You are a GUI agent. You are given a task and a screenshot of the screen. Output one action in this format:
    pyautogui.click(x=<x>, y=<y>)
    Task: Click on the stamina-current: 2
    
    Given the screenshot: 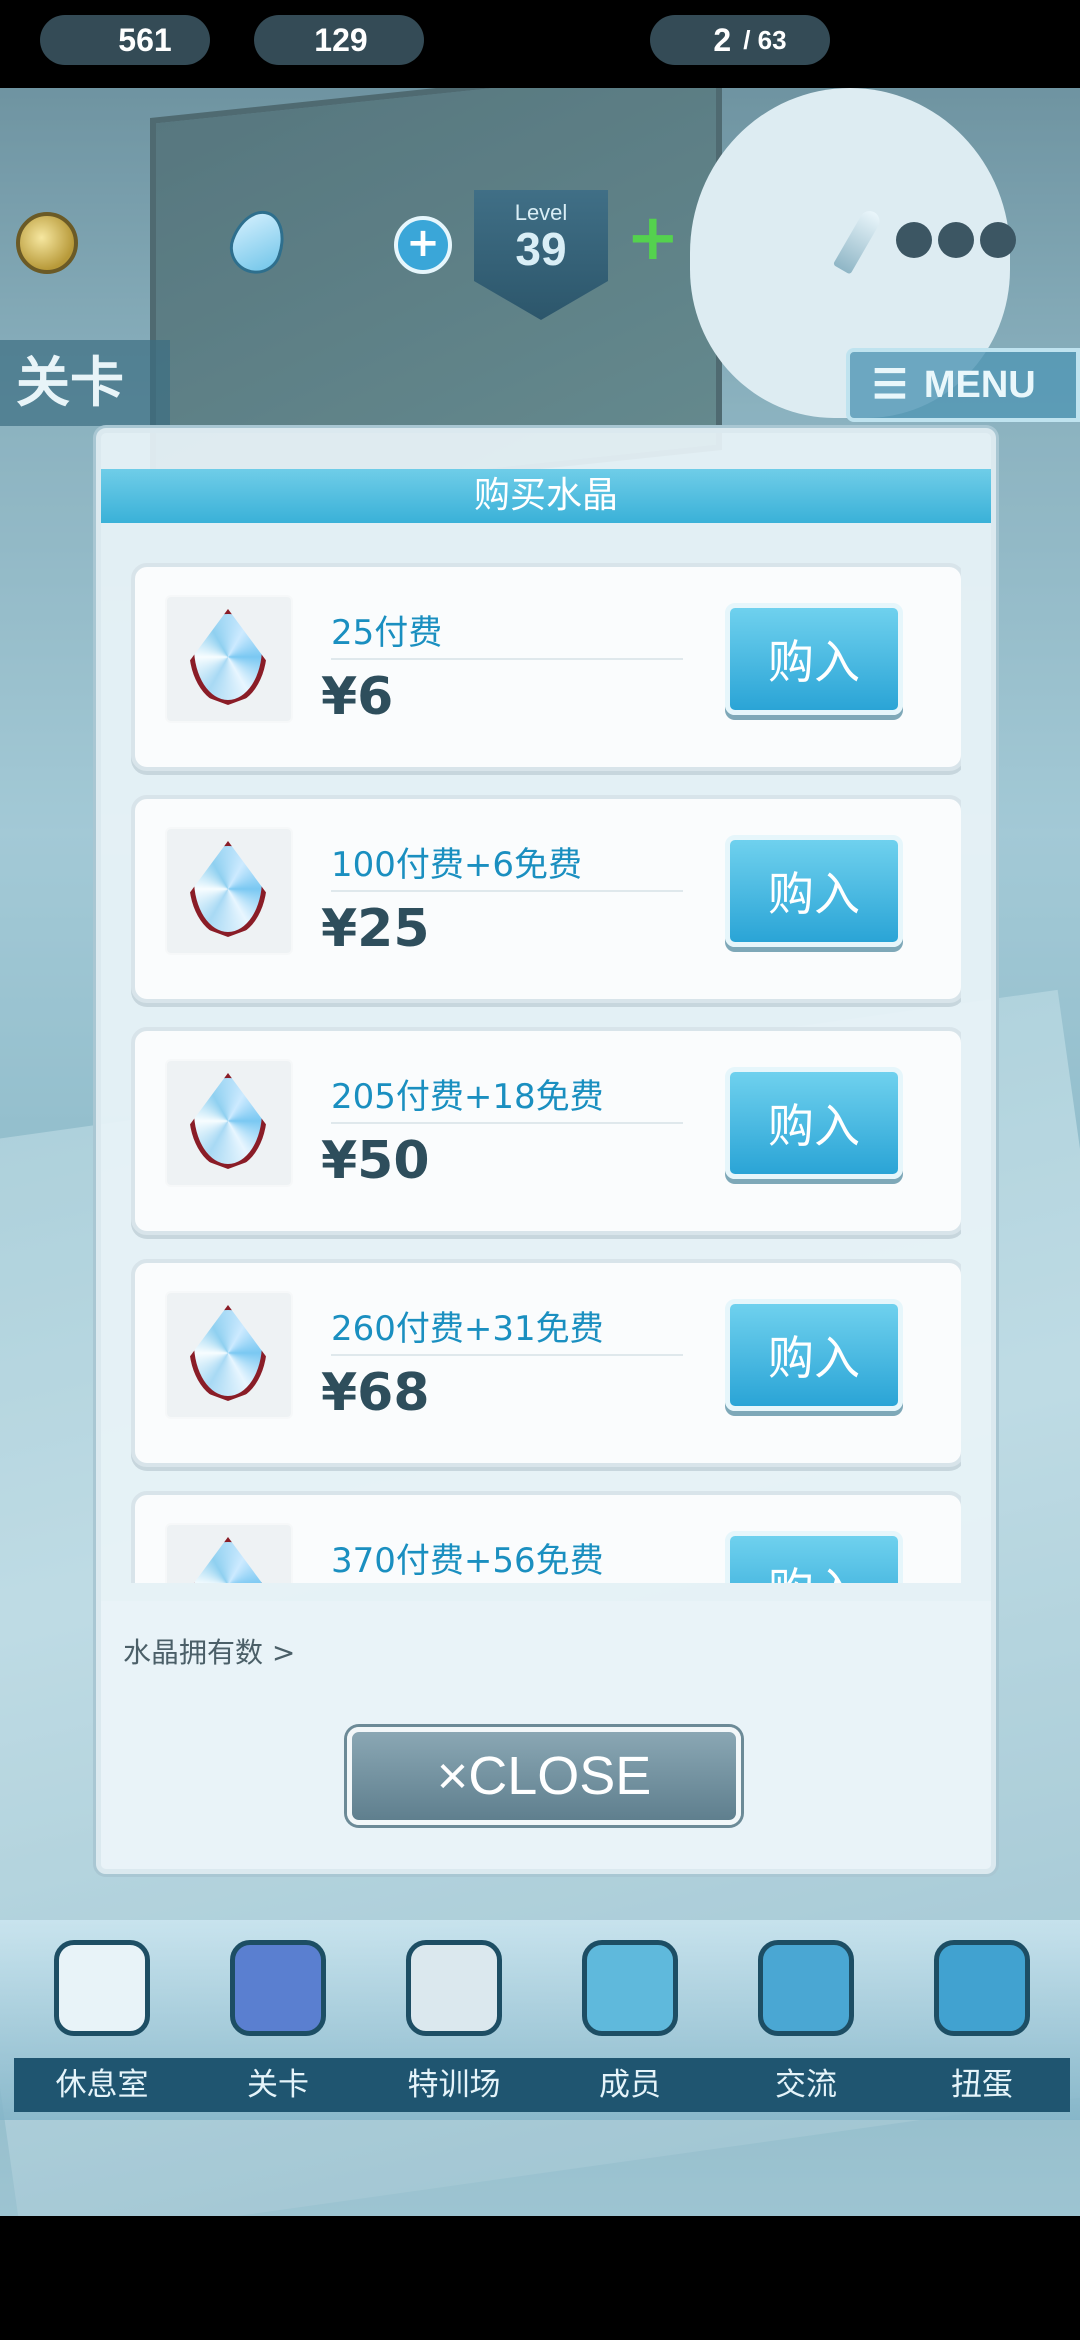 What is the action you would take?
    pyautogui.click(x=722, y=39)
    